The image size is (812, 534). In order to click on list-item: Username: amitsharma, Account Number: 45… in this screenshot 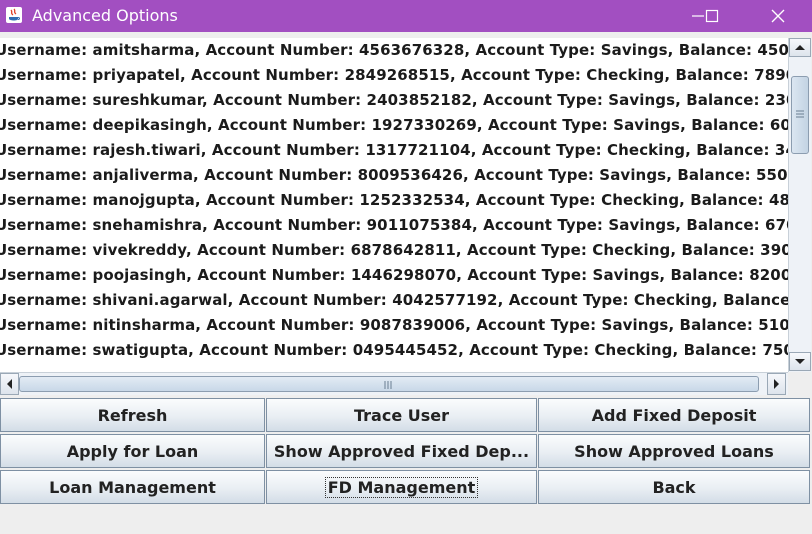, I will do `click(394, 50)`.